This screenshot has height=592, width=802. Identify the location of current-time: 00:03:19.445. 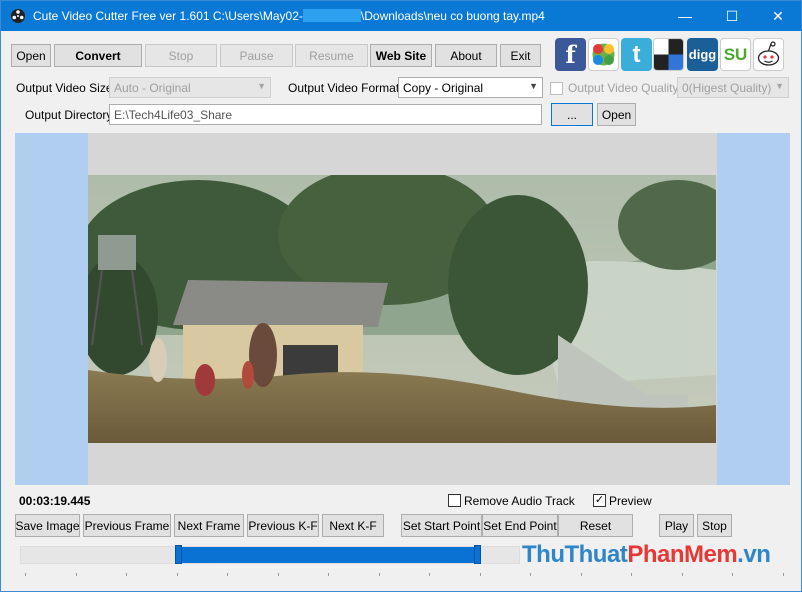
(55, 501).